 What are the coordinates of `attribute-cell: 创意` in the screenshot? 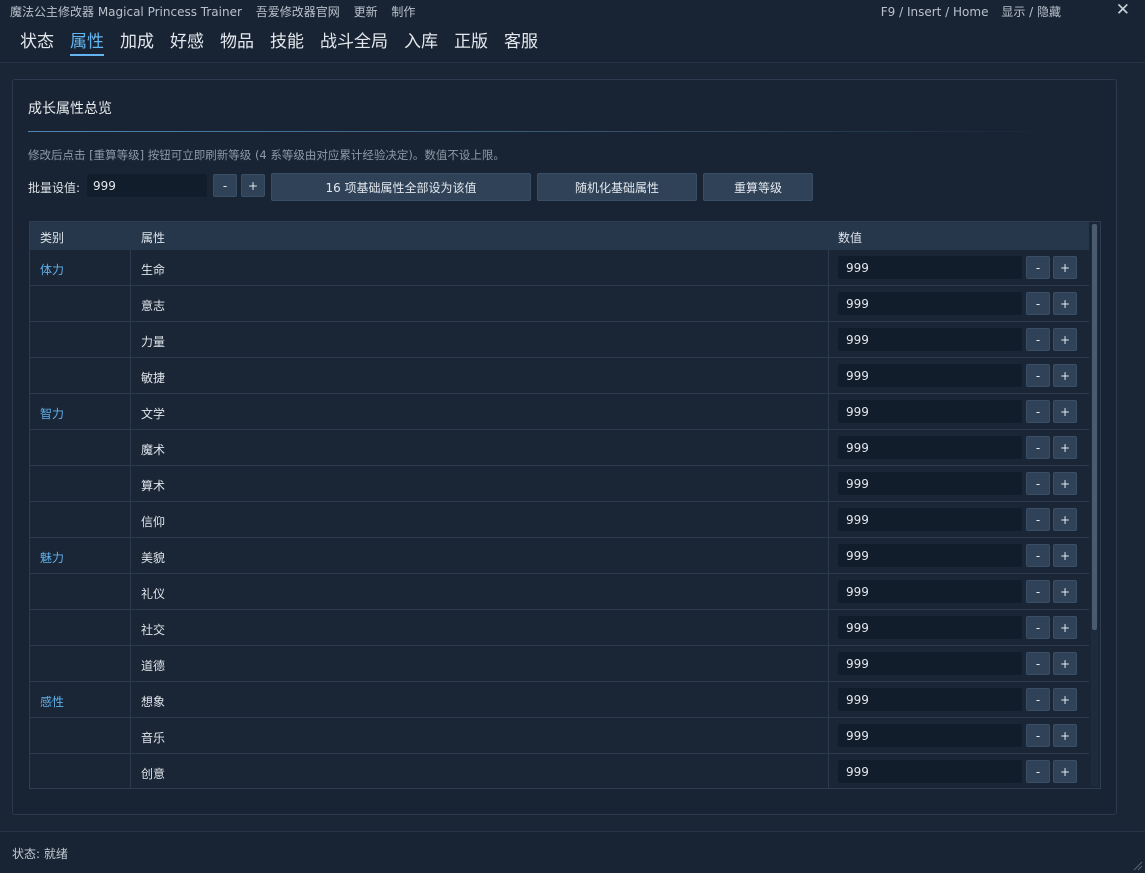 It's located at (153, 774).